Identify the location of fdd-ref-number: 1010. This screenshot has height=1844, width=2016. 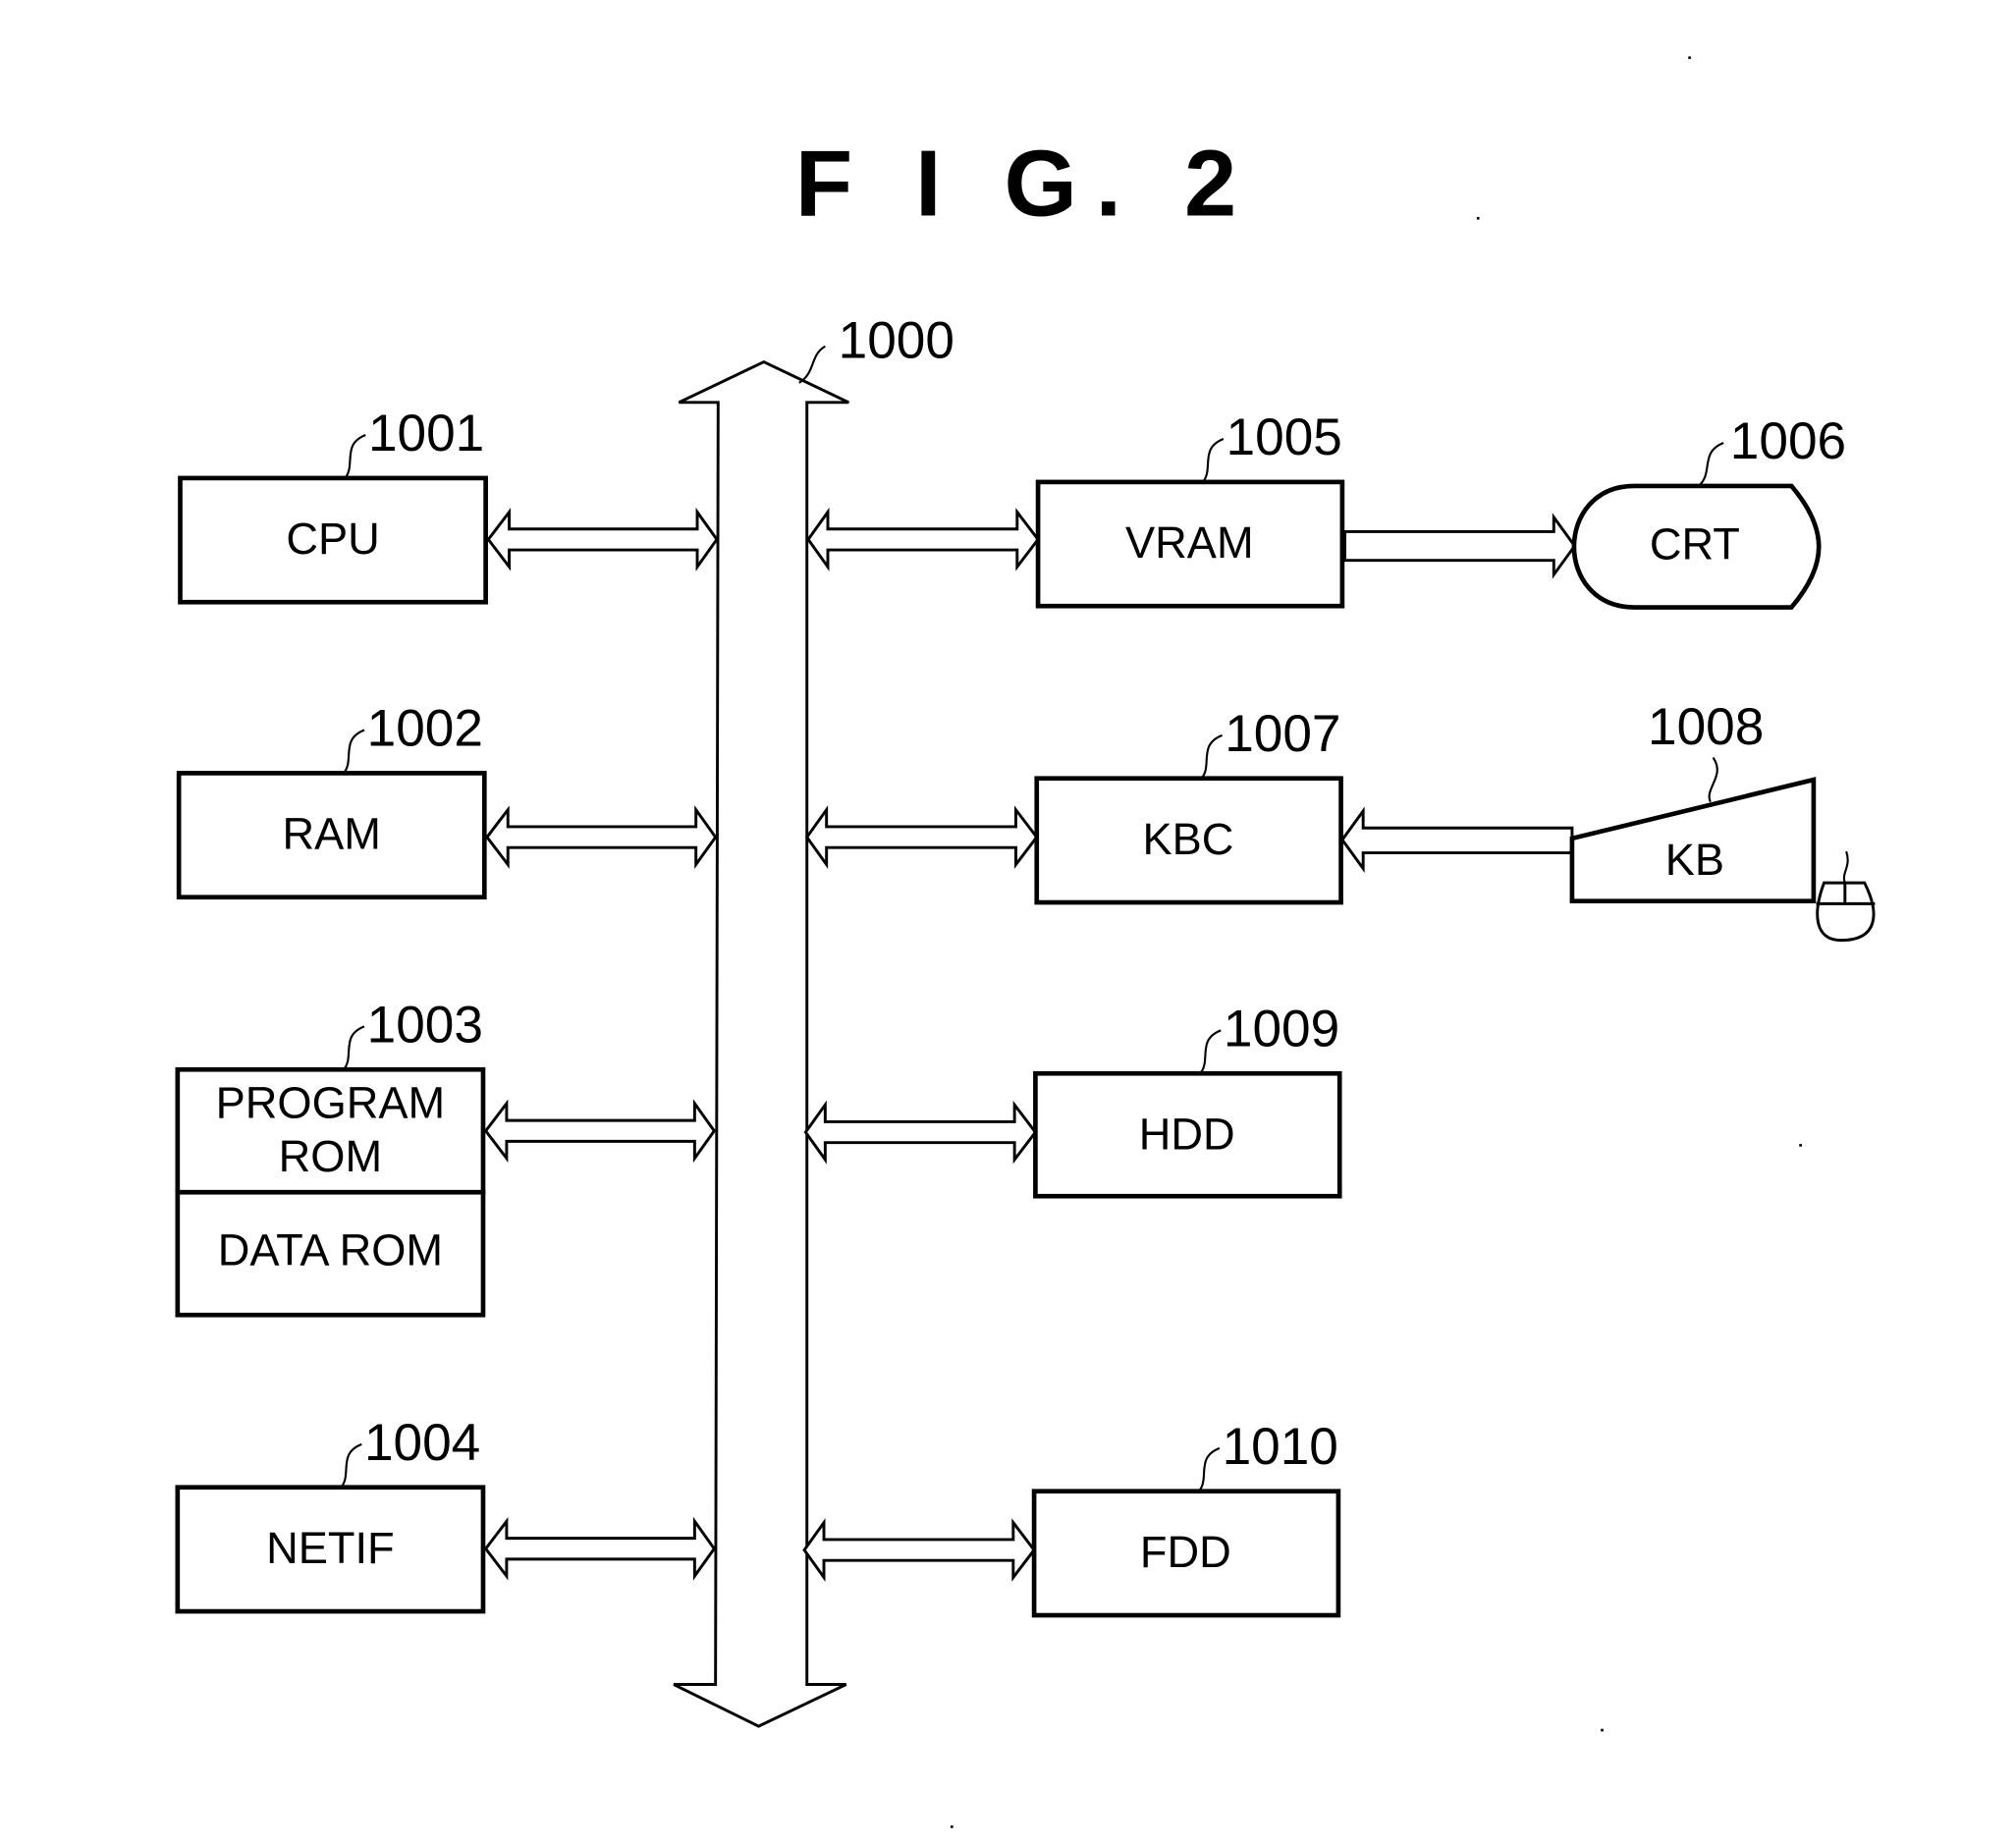
(1280, 1447).